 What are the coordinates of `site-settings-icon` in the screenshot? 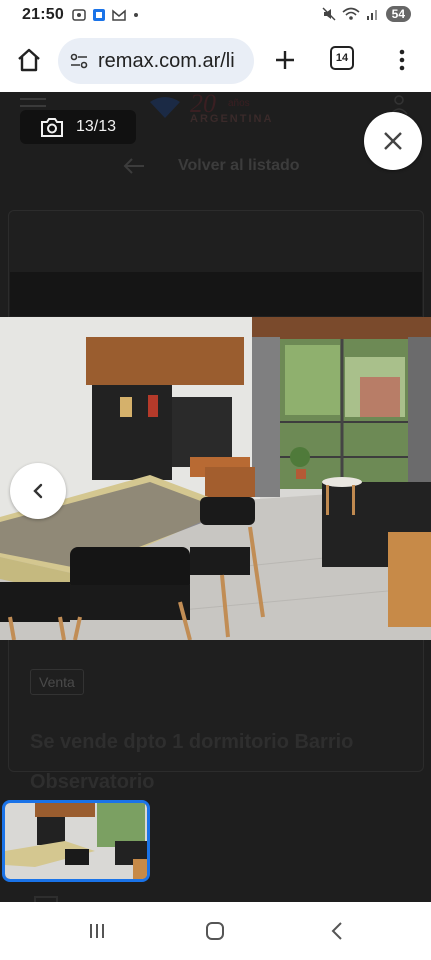 It's located at (79, 61).